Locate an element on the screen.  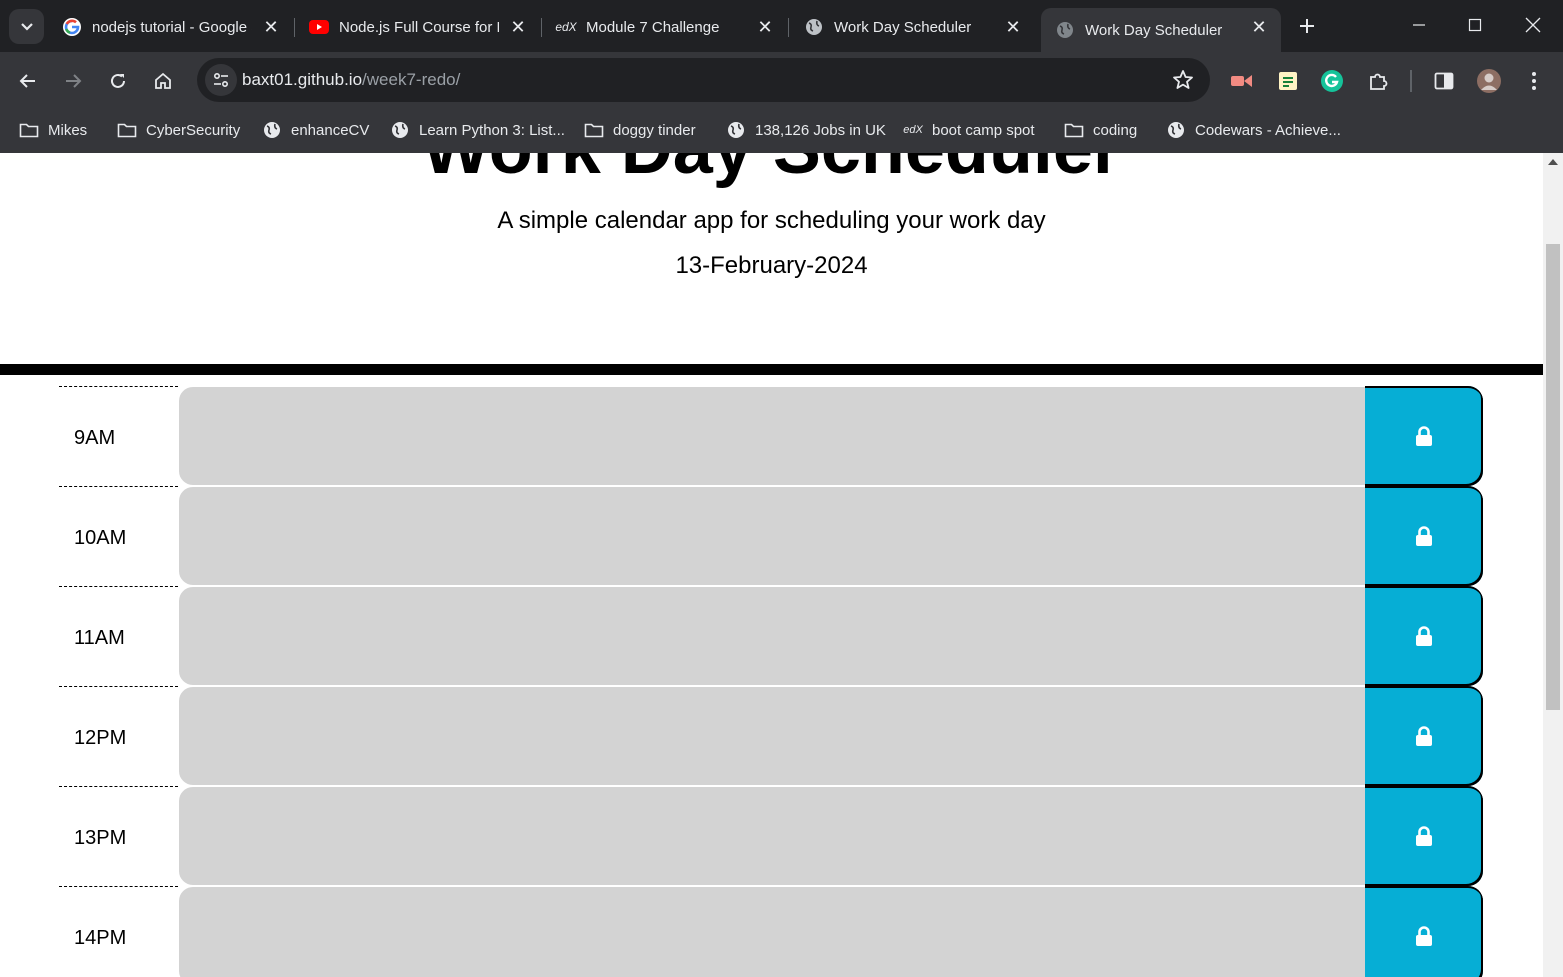
minimize-button is located at coordinates (1419, 25).